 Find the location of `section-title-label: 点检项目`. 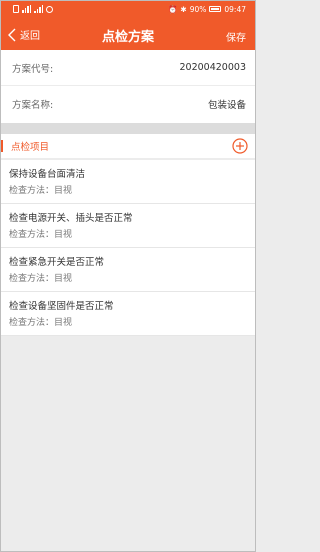

section-title-label: 点检项目 is located at coordinates (30, 147).